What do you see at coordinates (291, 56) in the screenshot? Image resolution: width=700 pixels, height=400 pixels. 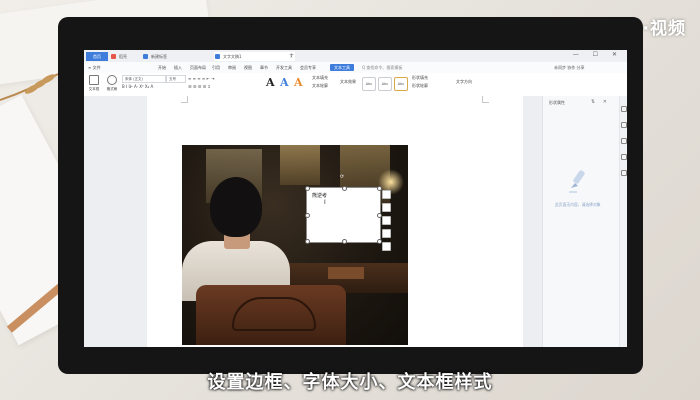 I see `new-tab-button: +` at bounding box center [291, 56].